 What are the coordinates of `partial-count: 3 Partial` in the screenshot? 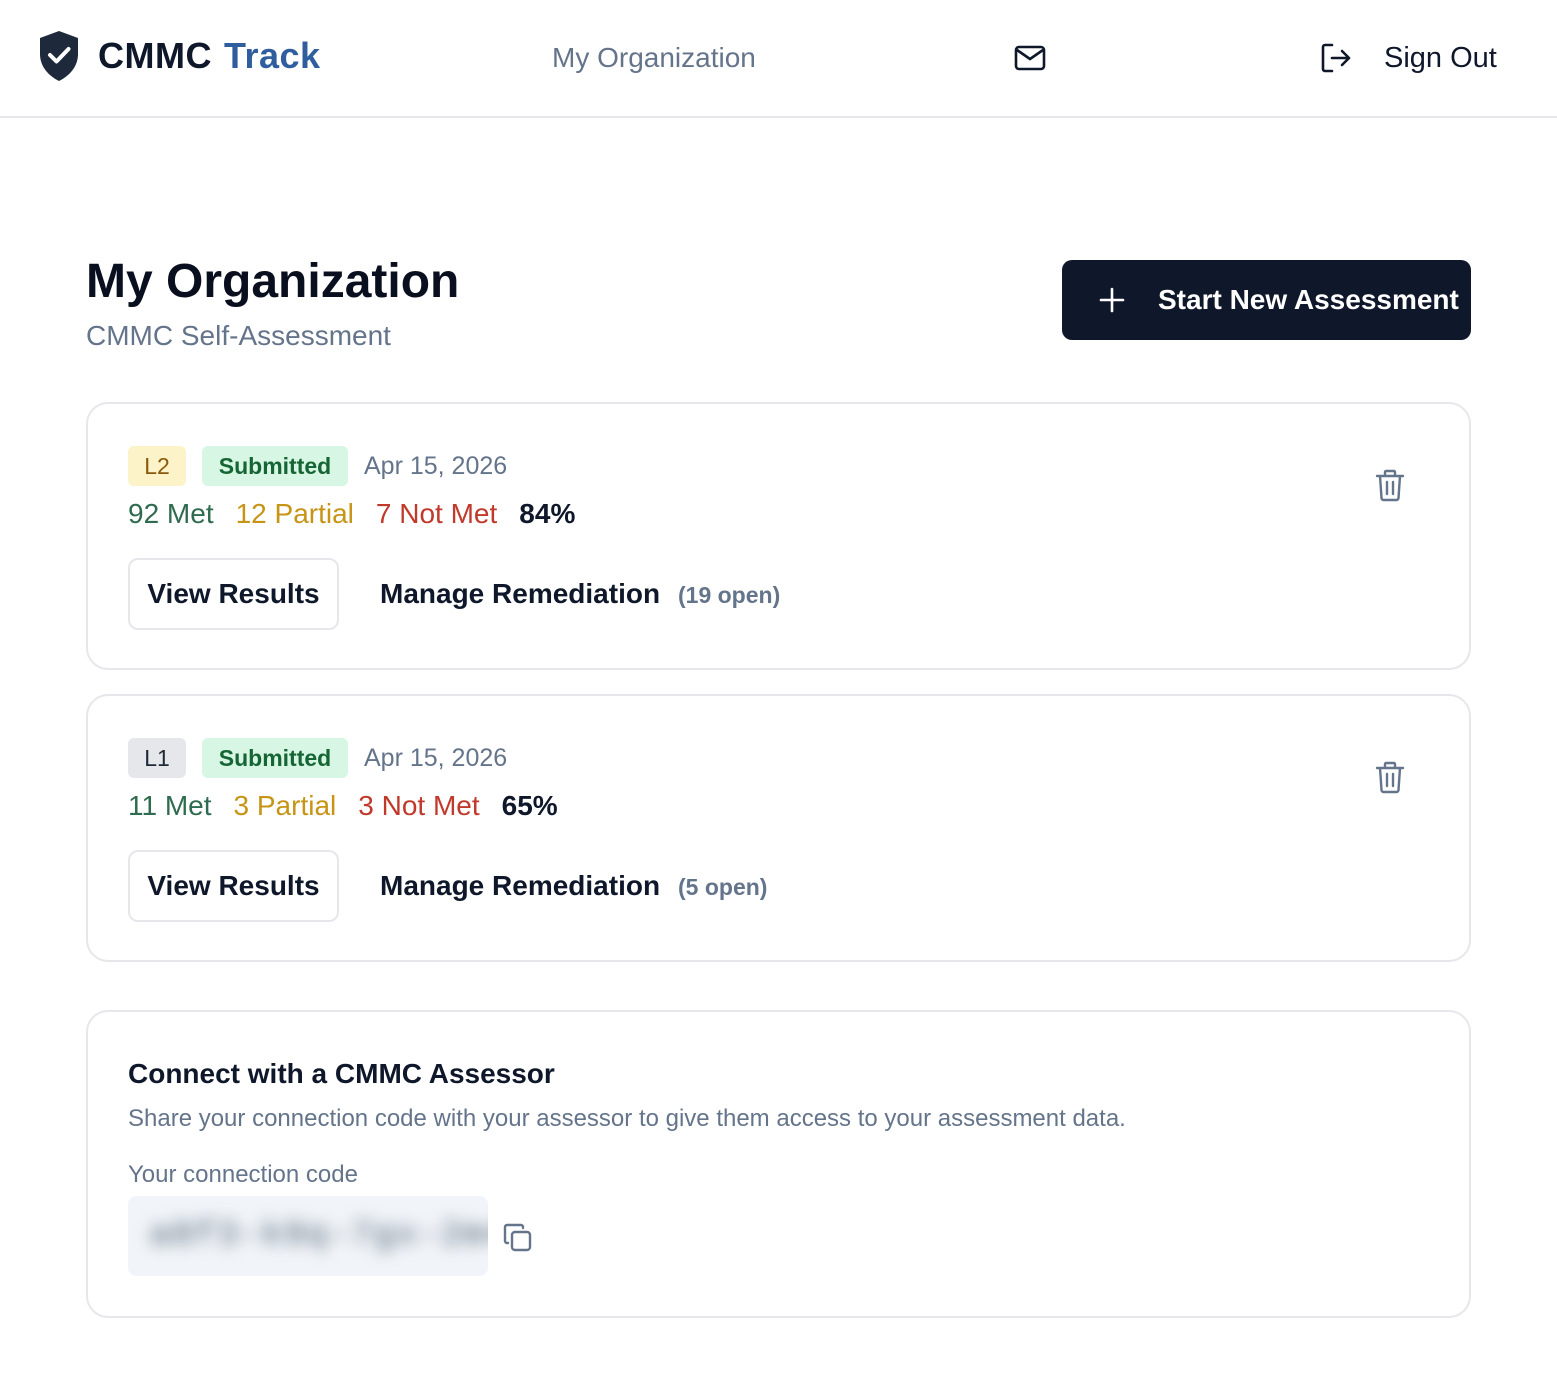 It's located at (285, 805).